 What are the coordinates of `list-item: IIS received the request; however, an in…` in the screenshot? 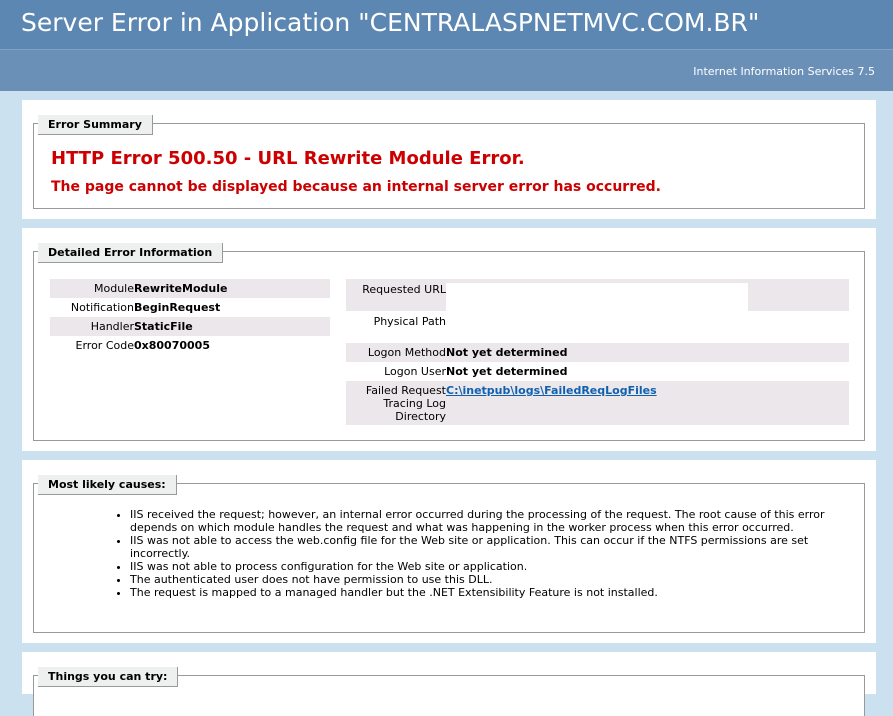 It's located at (490, 521).